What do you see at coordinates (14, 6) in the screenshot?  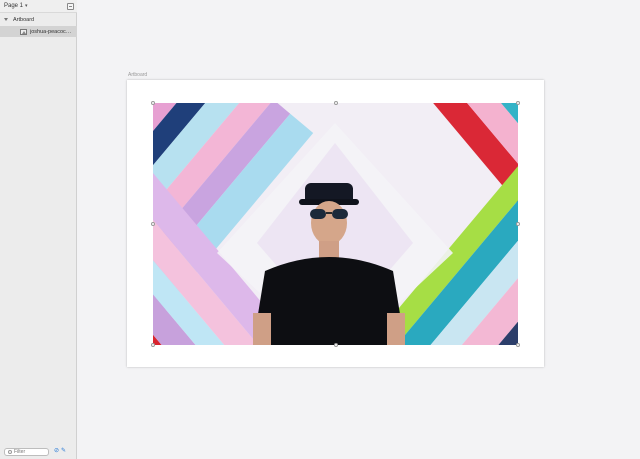 I see `page-label: Page 1` at bounding box center [14, 6].